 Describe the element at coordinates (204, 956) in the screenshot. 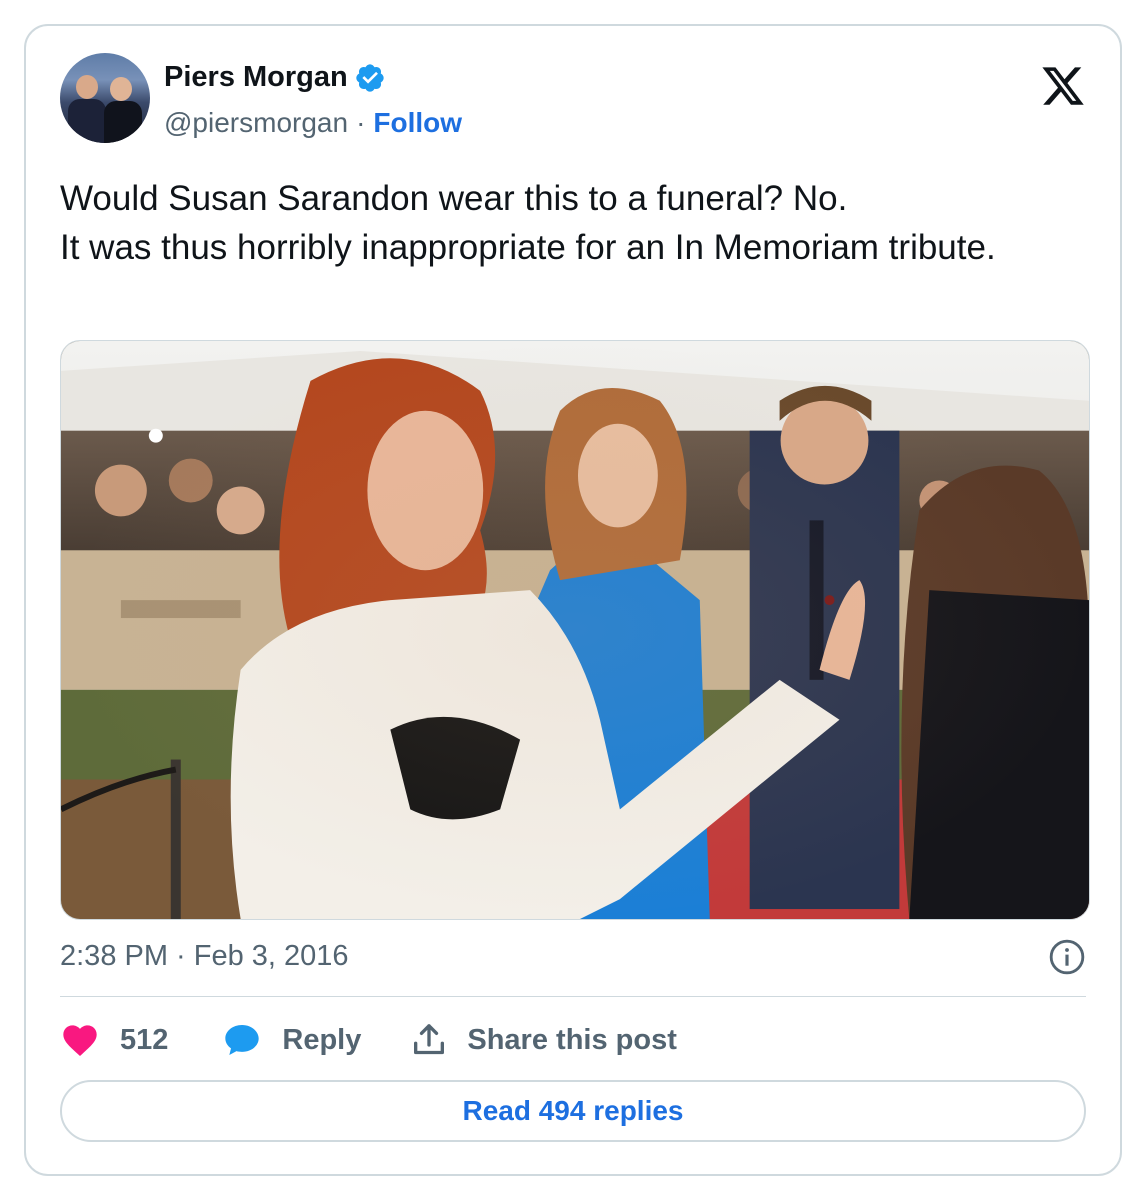

I see `tweet-timestamp: 2:38 PM · Feb 3, 2016` at that location.